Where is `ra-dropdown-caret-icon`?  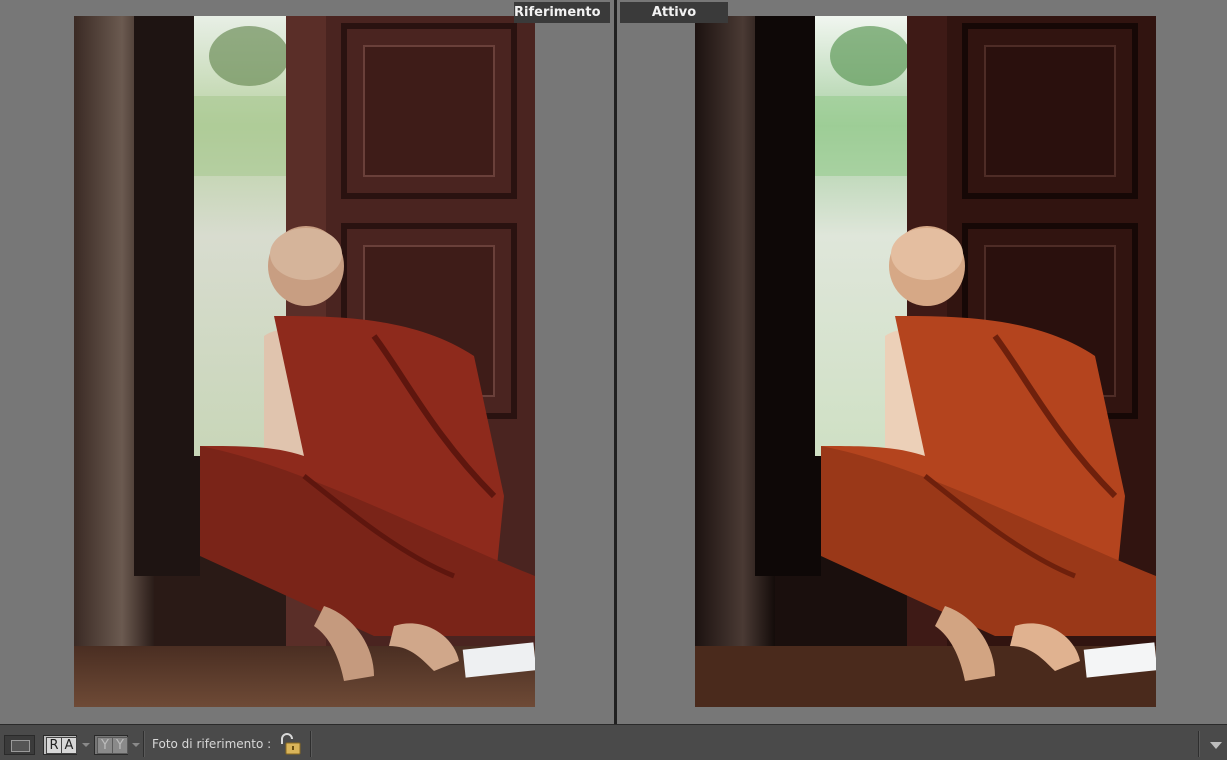
ra-dropdown-caret-icon is located at coordinates (86, 745).